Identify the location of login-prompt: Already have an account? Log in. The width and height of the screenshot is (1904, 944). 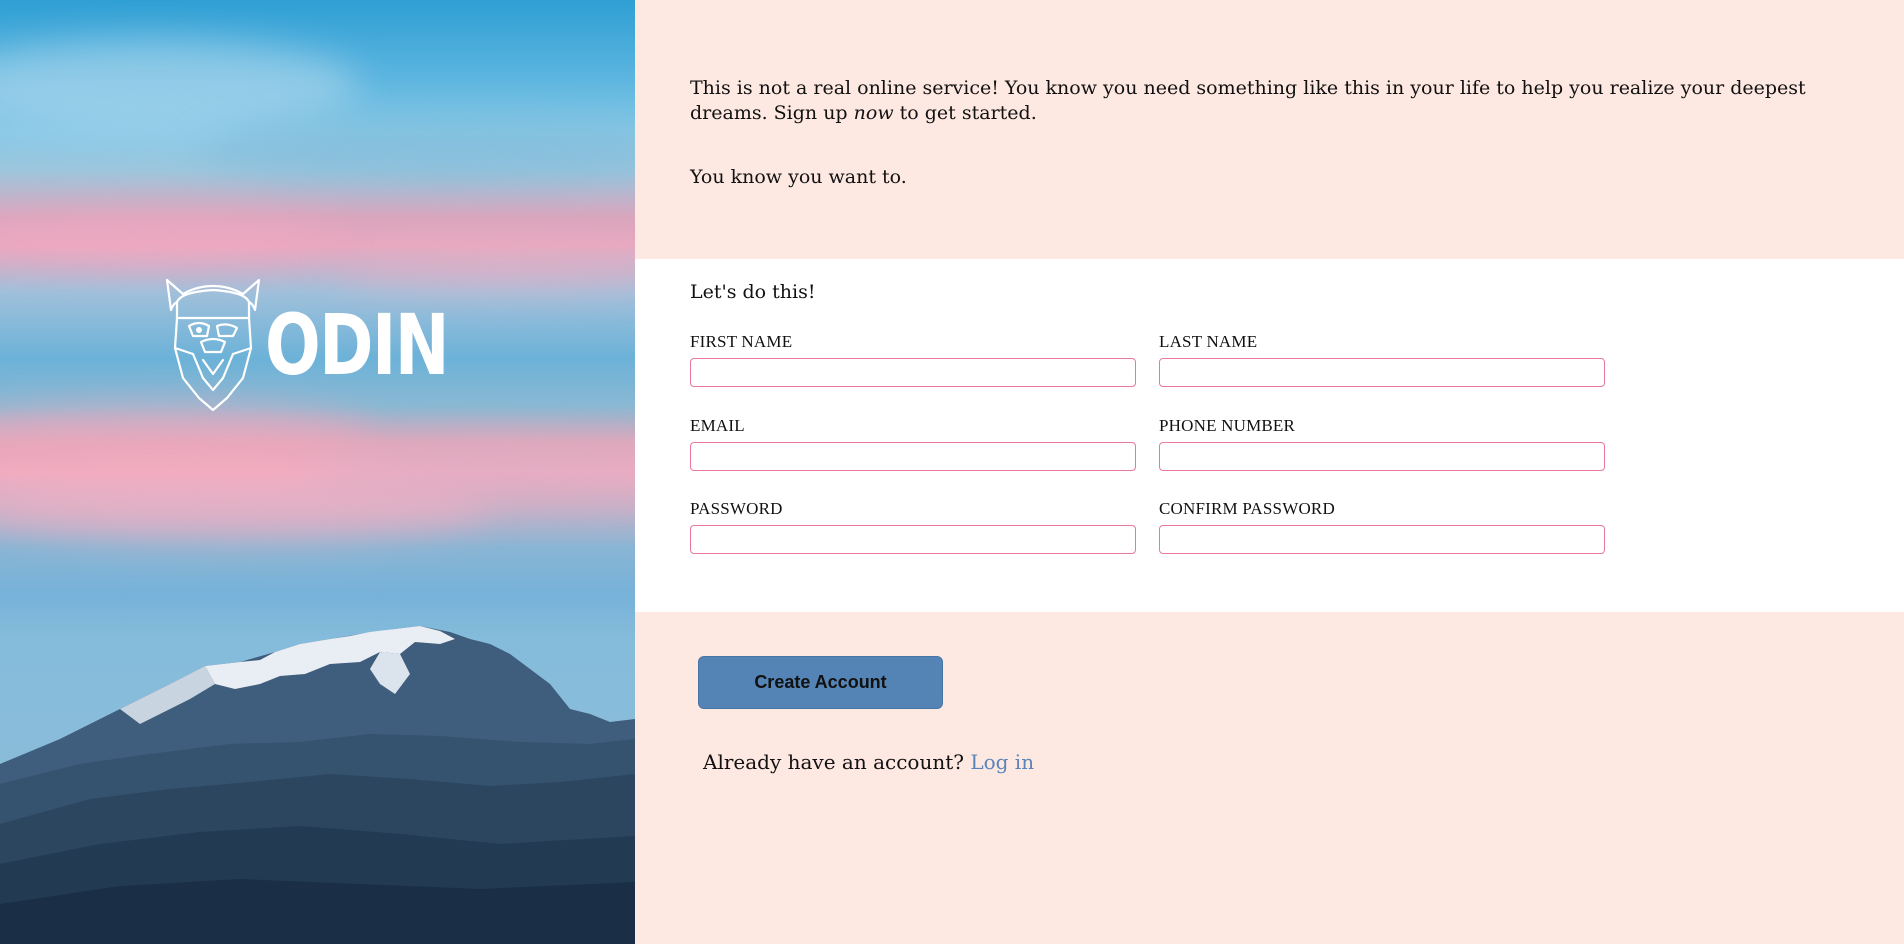
(868, 762).